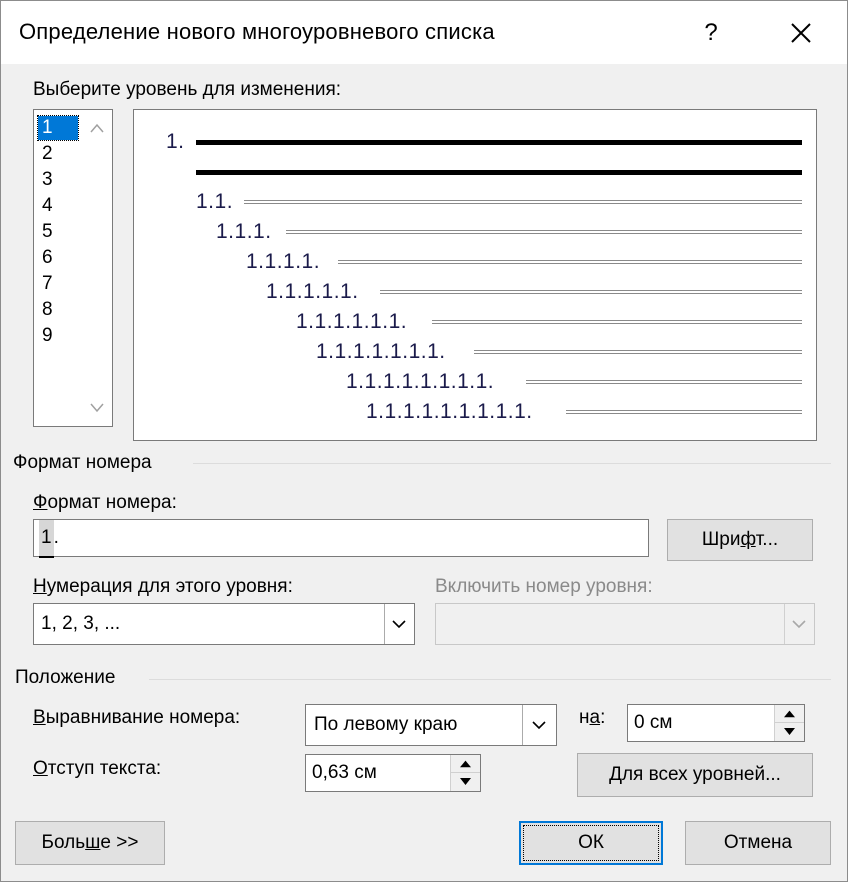 The image size is (848, 882). I want to click on focus-rectangle, so click(591, 843).